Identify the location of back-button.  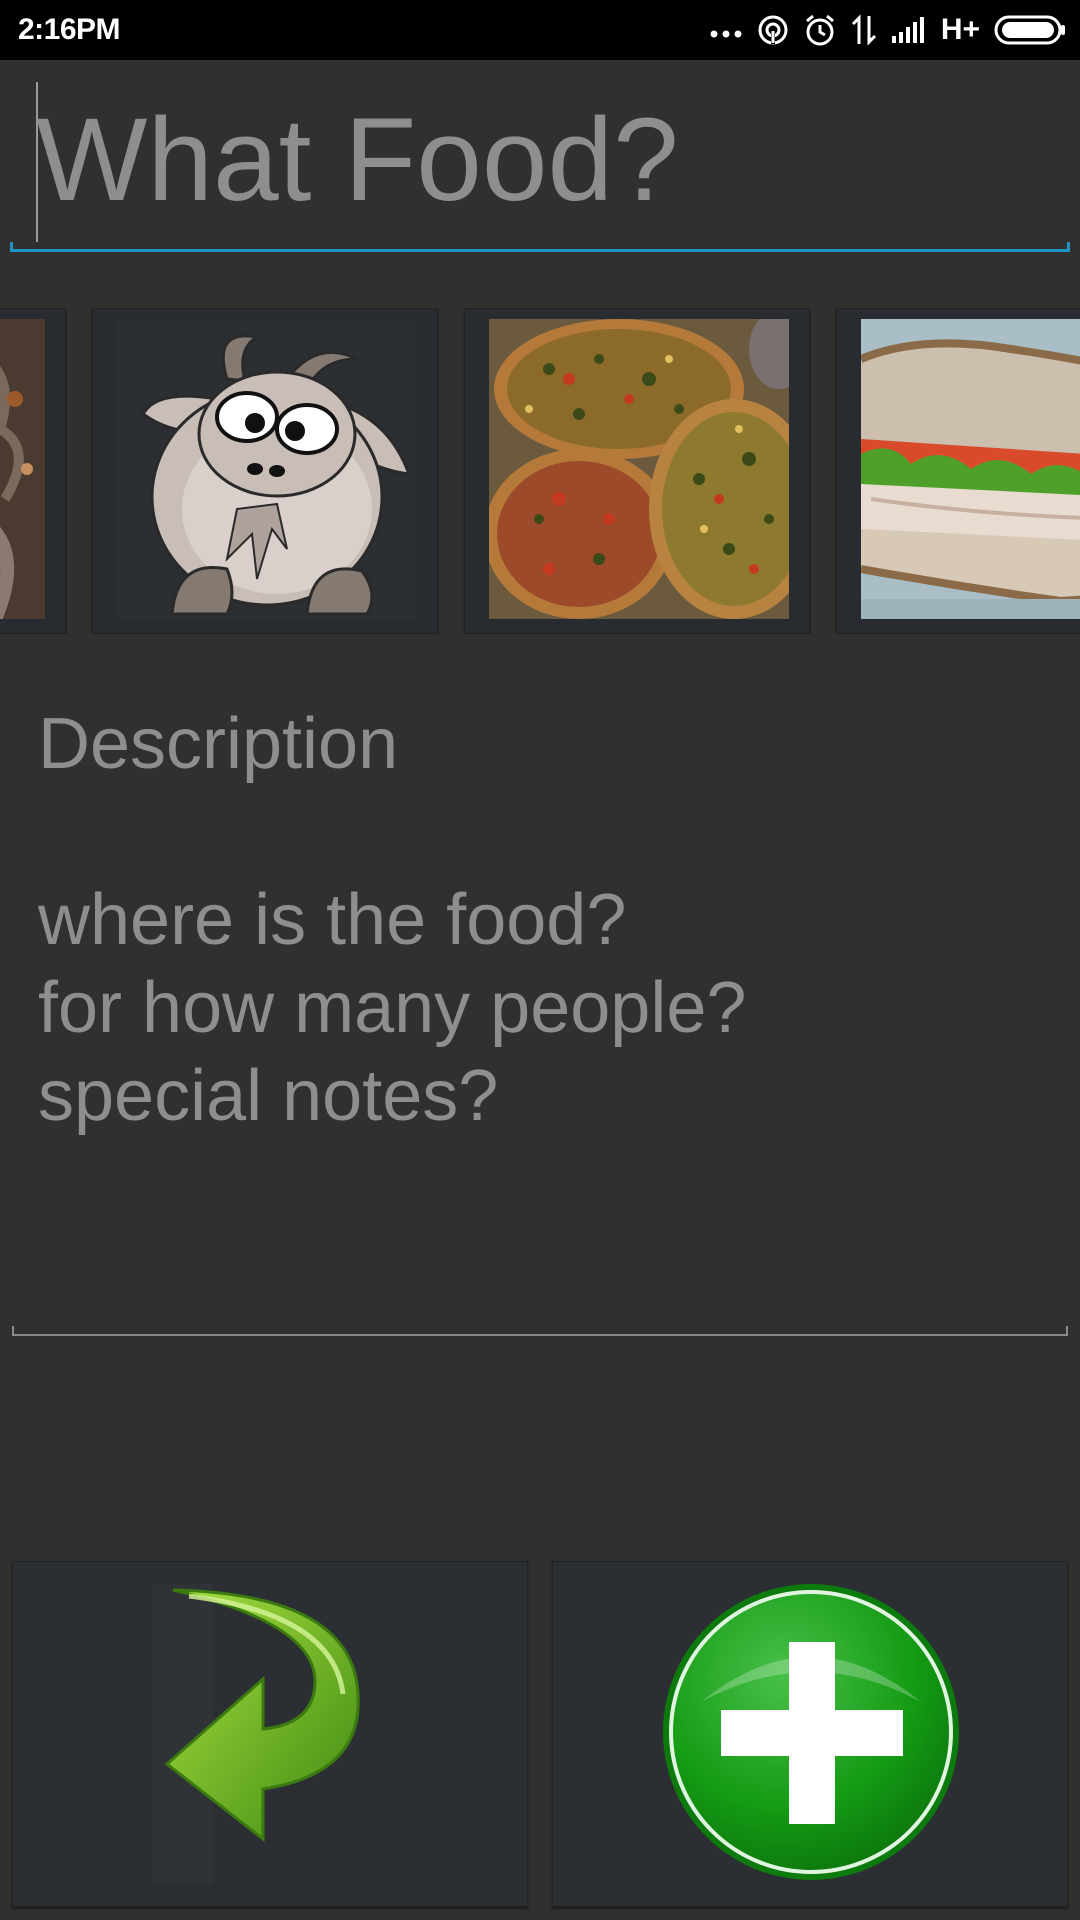
(270, 1734).